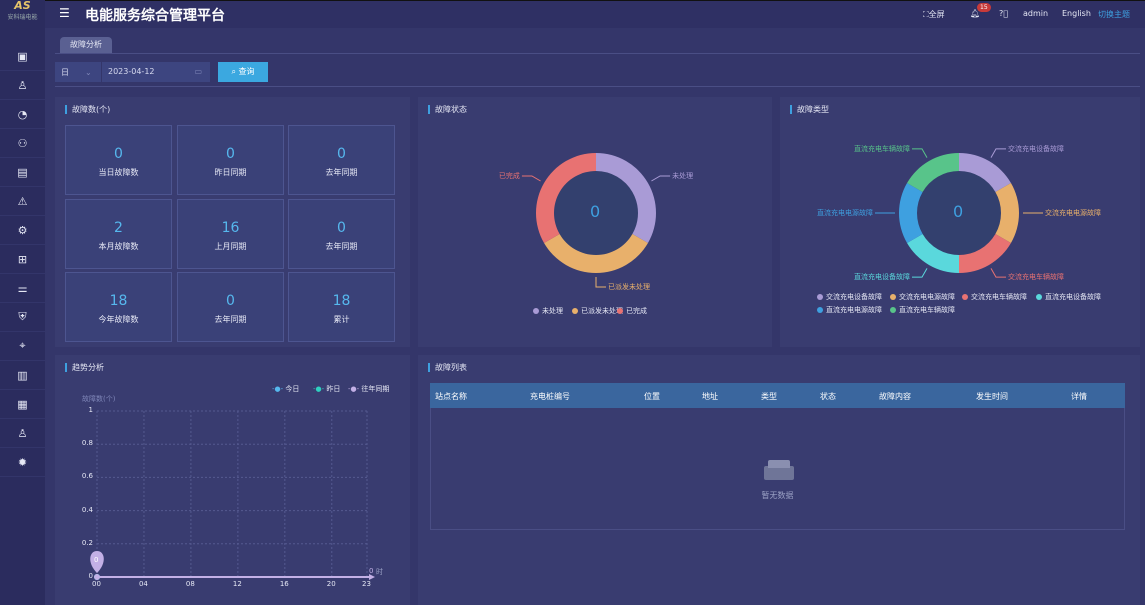 Image resolution: width=1145 pixels, height=605 pixels. What do you see at coordinates (371, 571) in the screenshot?
I see `end-label: 0` at bounding box center [371, 571].